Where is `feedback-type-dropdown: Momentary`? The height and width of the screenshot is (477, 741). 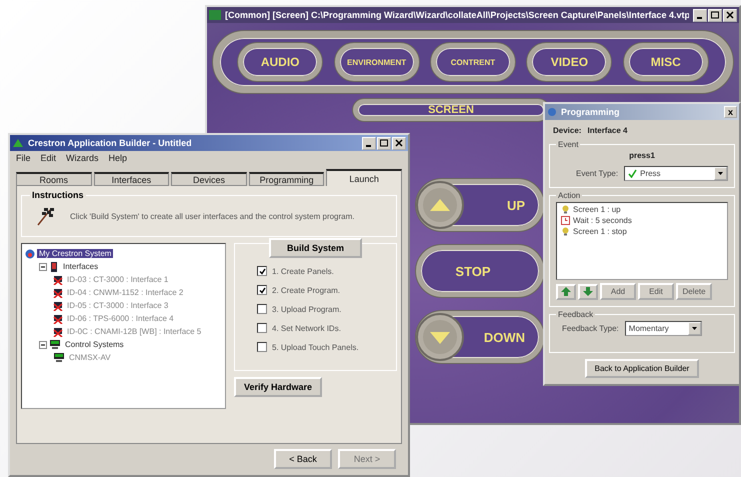
feedback-type-dropdown: Momentary is located at coordinates (663, 328).